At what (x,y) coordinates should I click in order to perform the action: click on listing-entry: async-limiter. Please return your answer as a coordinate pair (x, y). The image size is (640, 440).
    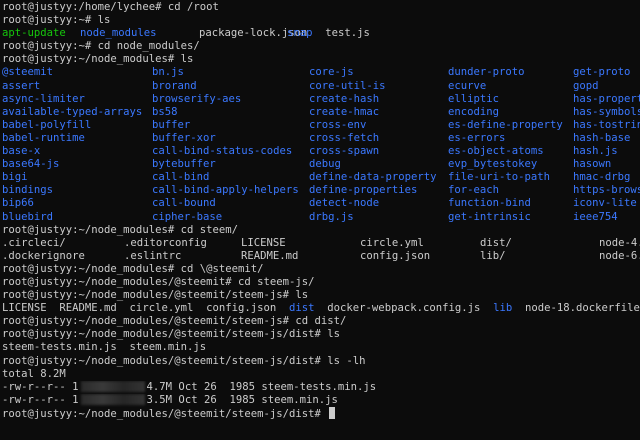
    Looking at the image, I should click on (43, 98).